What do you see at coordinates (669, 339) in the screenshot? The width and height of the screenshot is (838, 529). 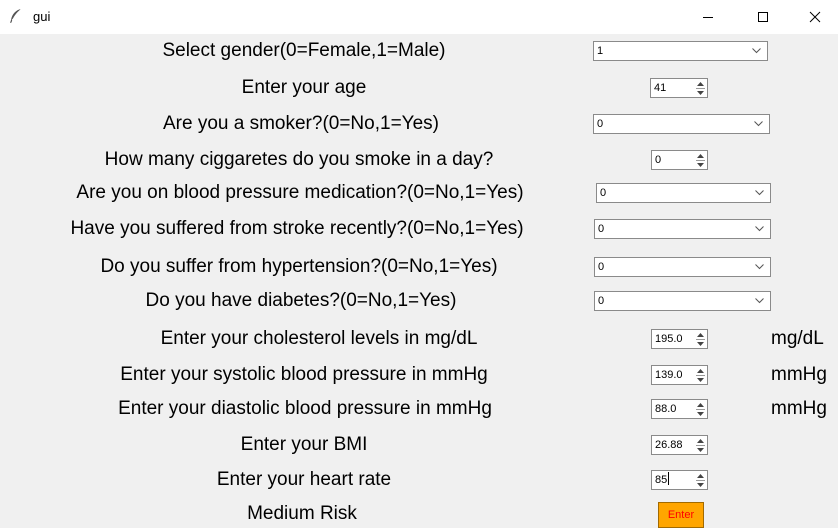 I see `cholesterol-value: 195.0` at bounding box center [669, 339].